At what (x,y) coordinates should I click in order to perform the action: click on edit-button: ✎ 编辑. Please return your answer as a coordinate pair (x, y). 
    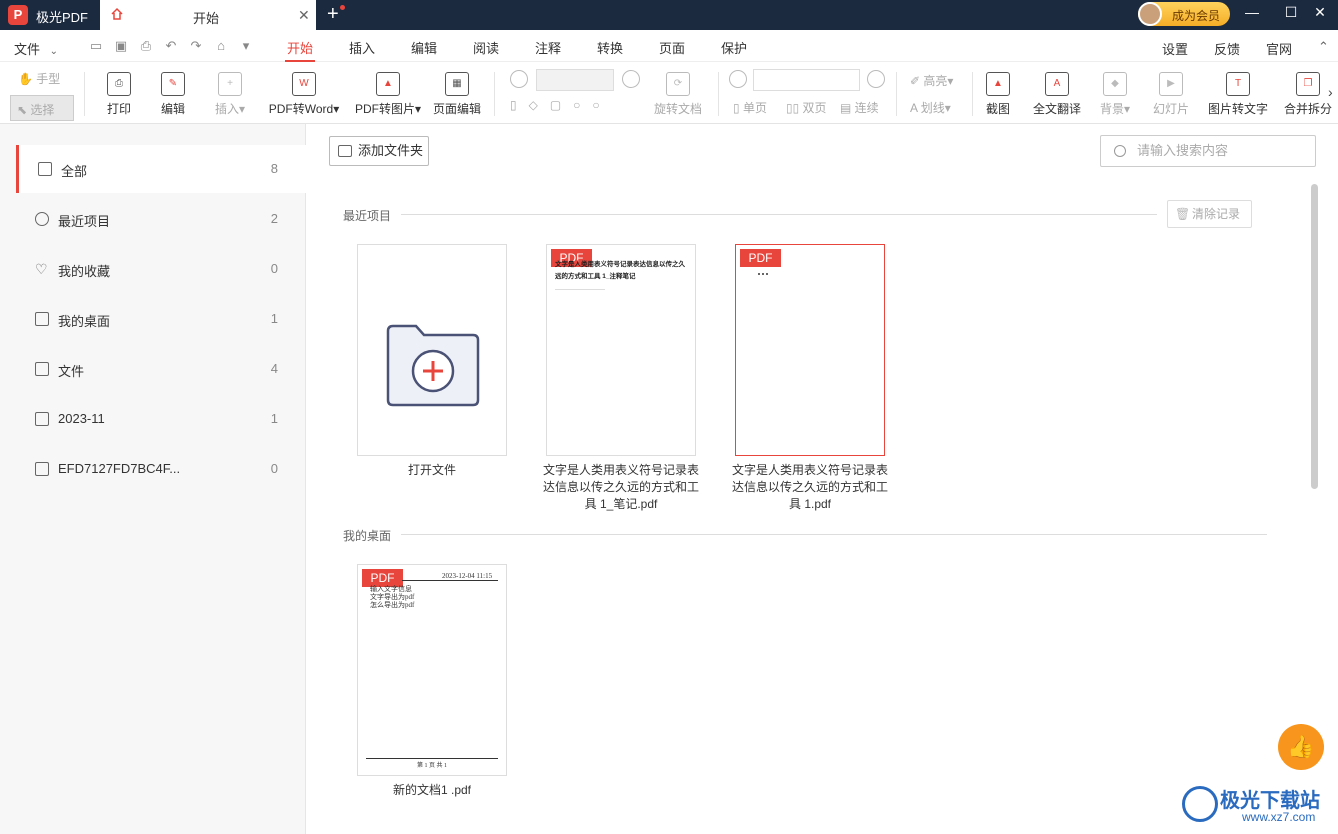
    Looking at the image, I should click on (173, 94).